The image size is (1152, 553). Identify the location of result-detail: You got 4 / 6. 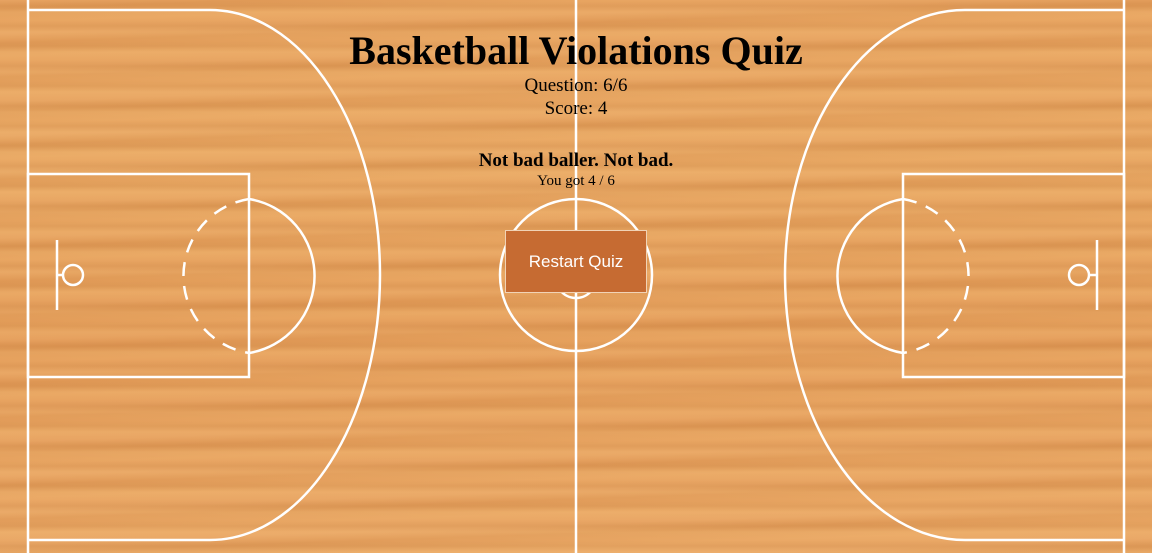
(576, 181).